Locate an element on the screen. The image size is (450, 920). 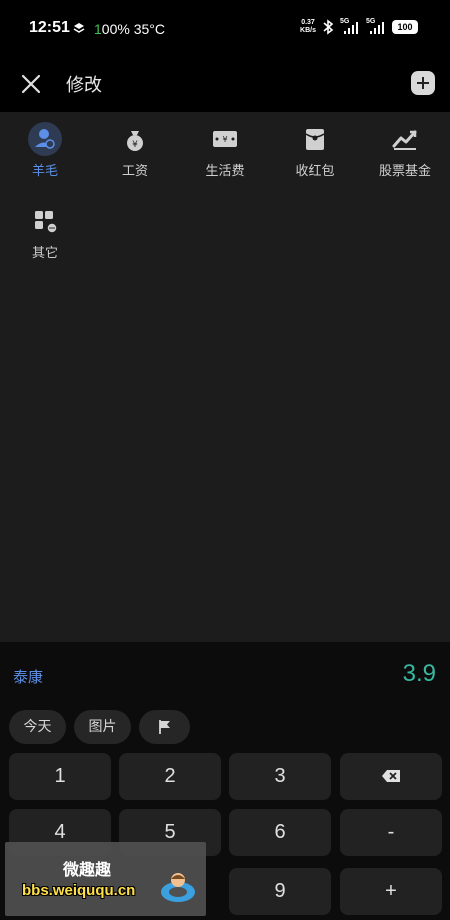
red-envelope-icon is located at coordinates (315, 139).